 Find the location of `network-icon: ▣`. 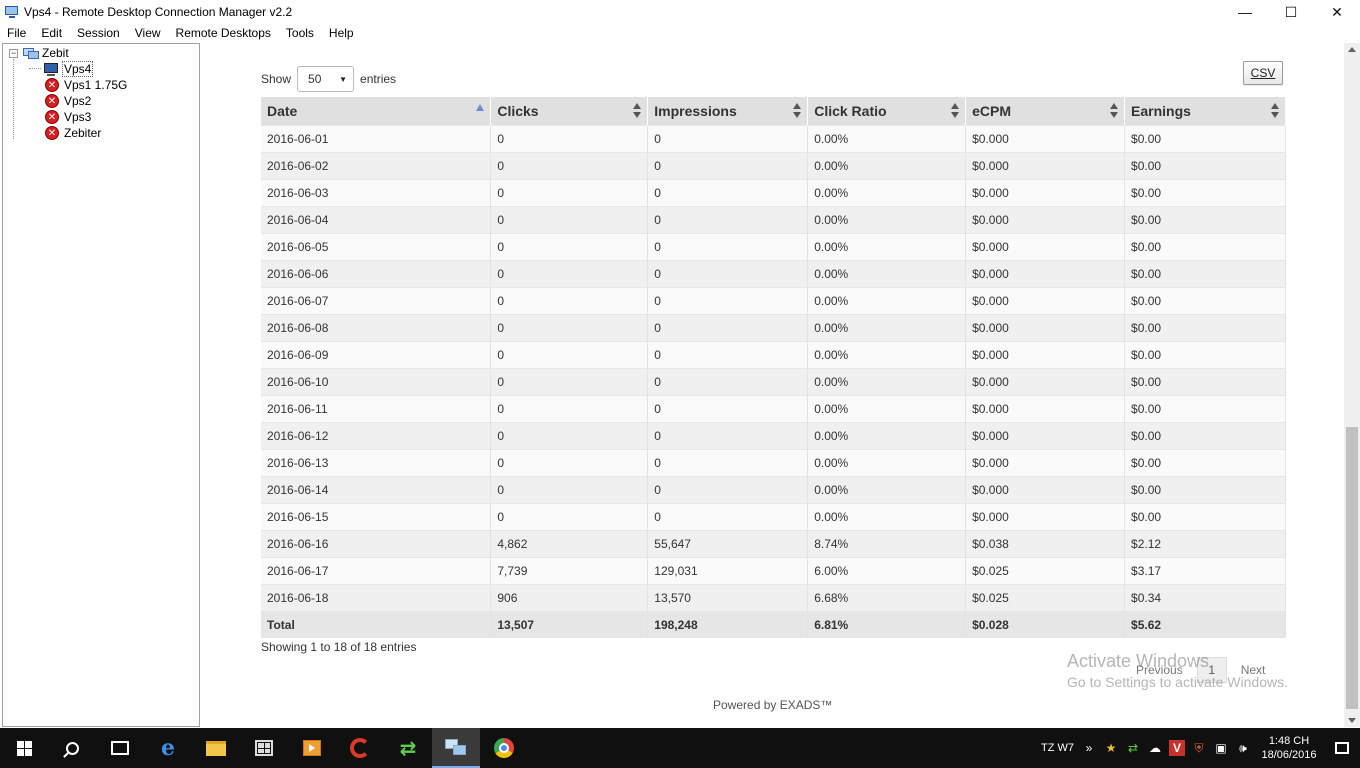

network-icon: ▣ is located at coordinates (1221, 748).